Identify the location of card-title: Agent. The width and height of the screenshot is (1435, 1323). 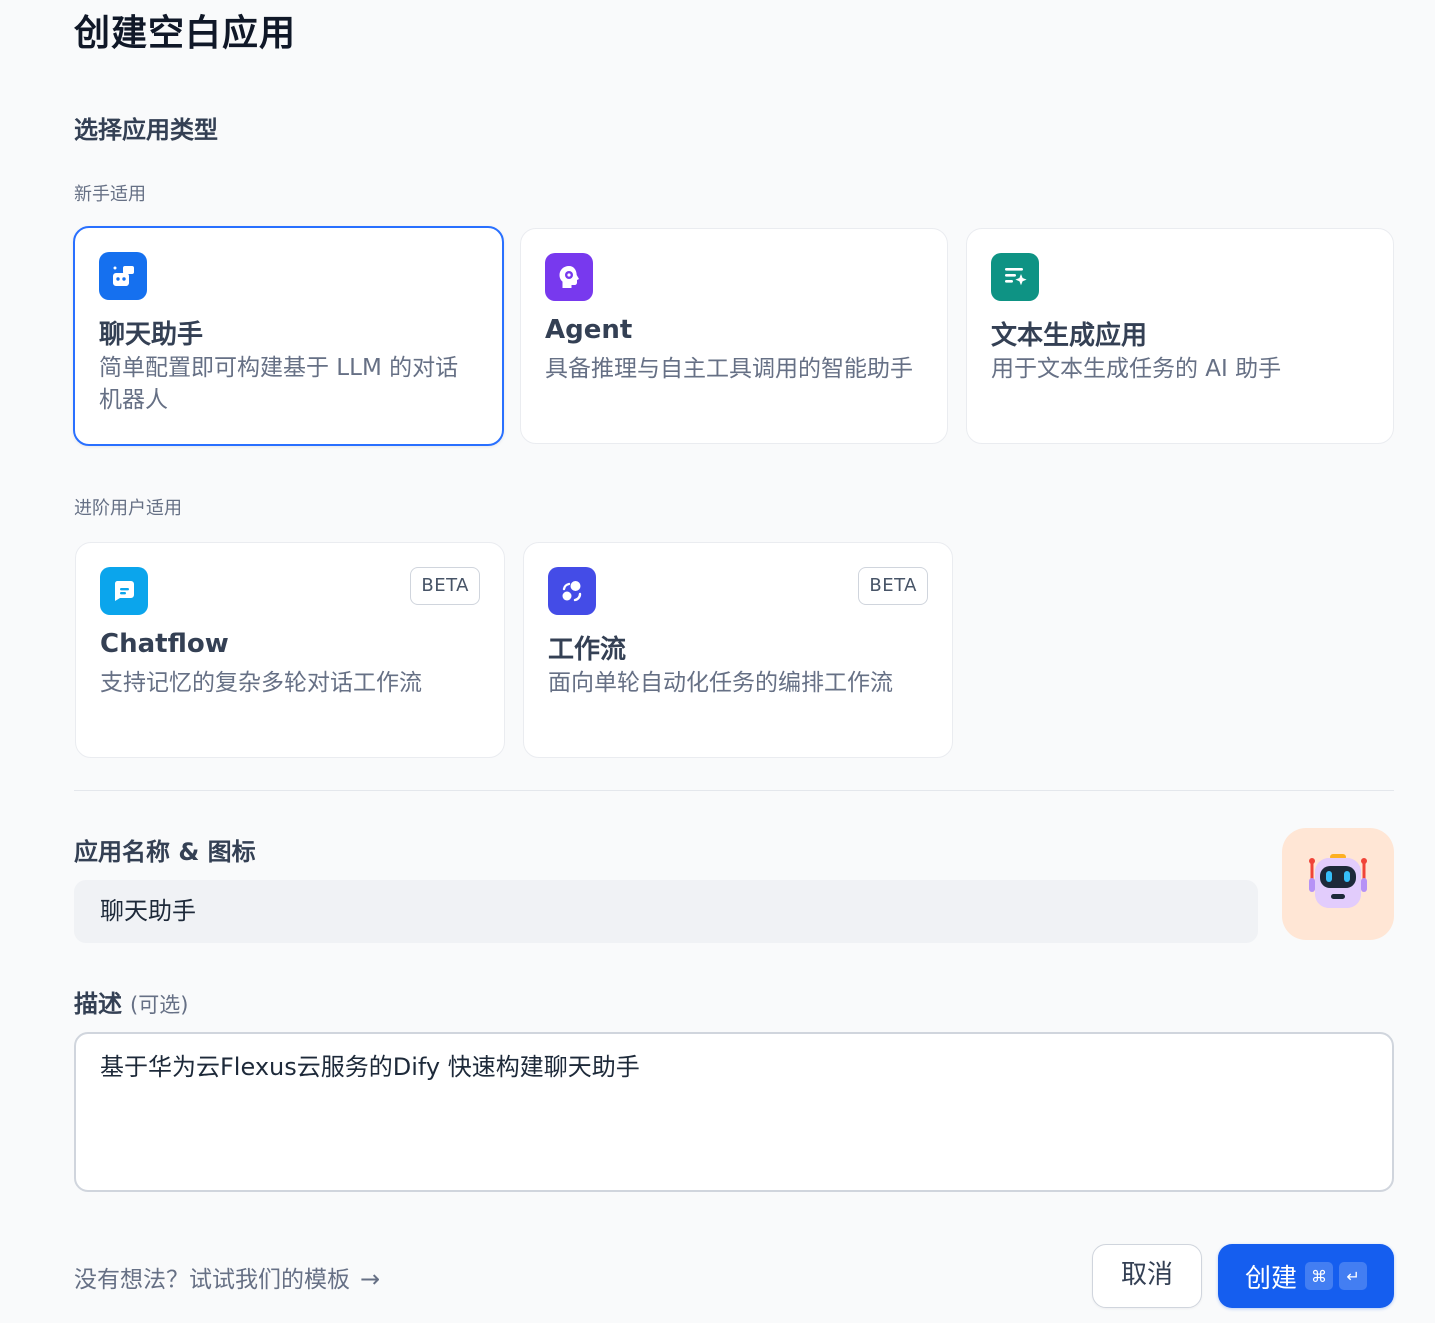
(589, 330).